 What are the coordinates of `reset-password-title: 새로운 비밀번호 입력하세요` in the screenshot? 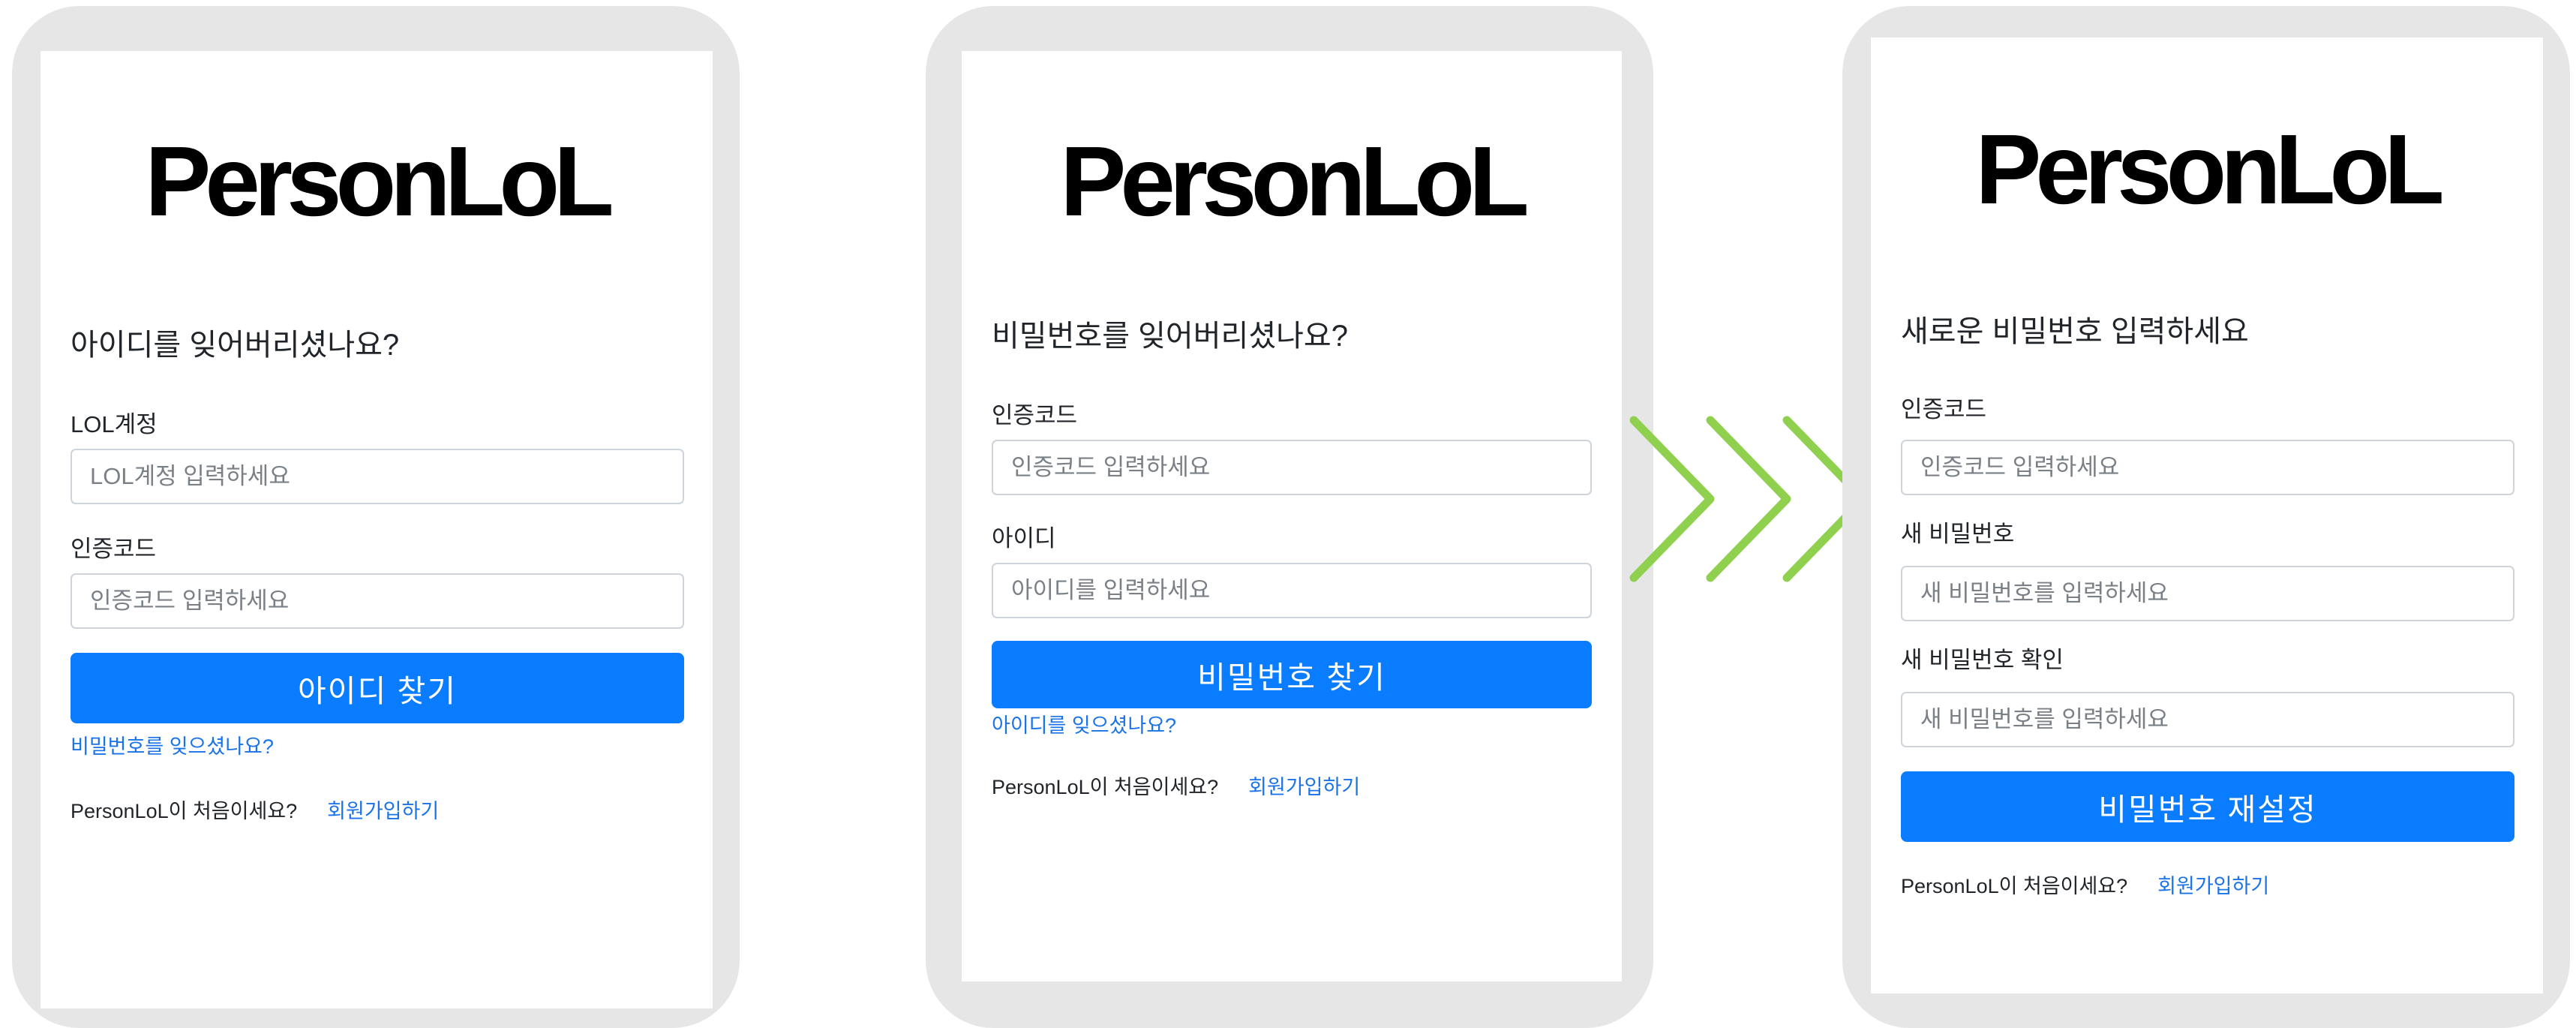 It's located at (2075, 331).